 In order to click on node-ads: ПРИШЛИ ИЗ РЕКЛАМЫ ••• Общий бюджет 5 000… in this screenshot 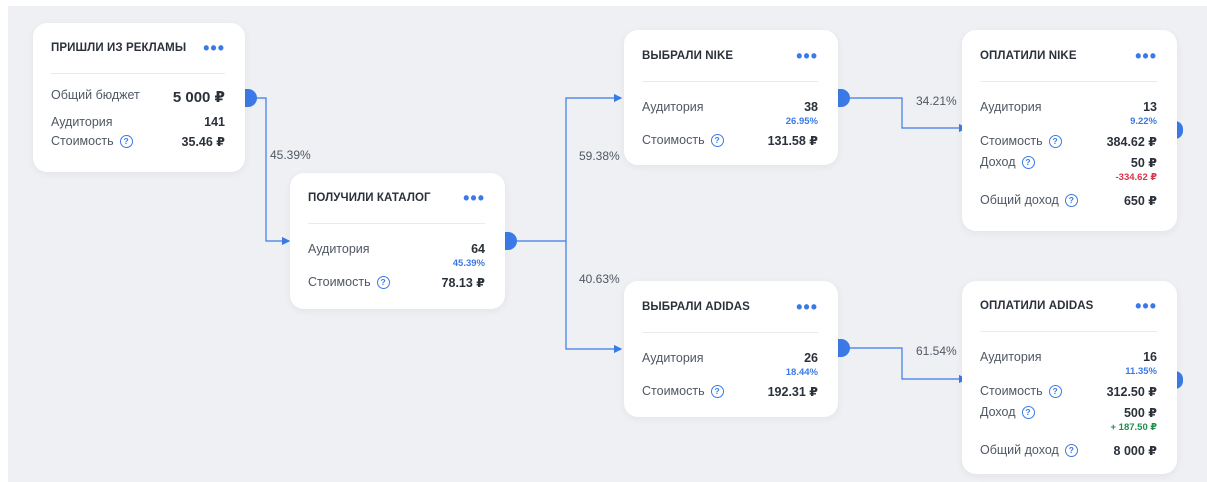, I will do `click(139, 97)`.